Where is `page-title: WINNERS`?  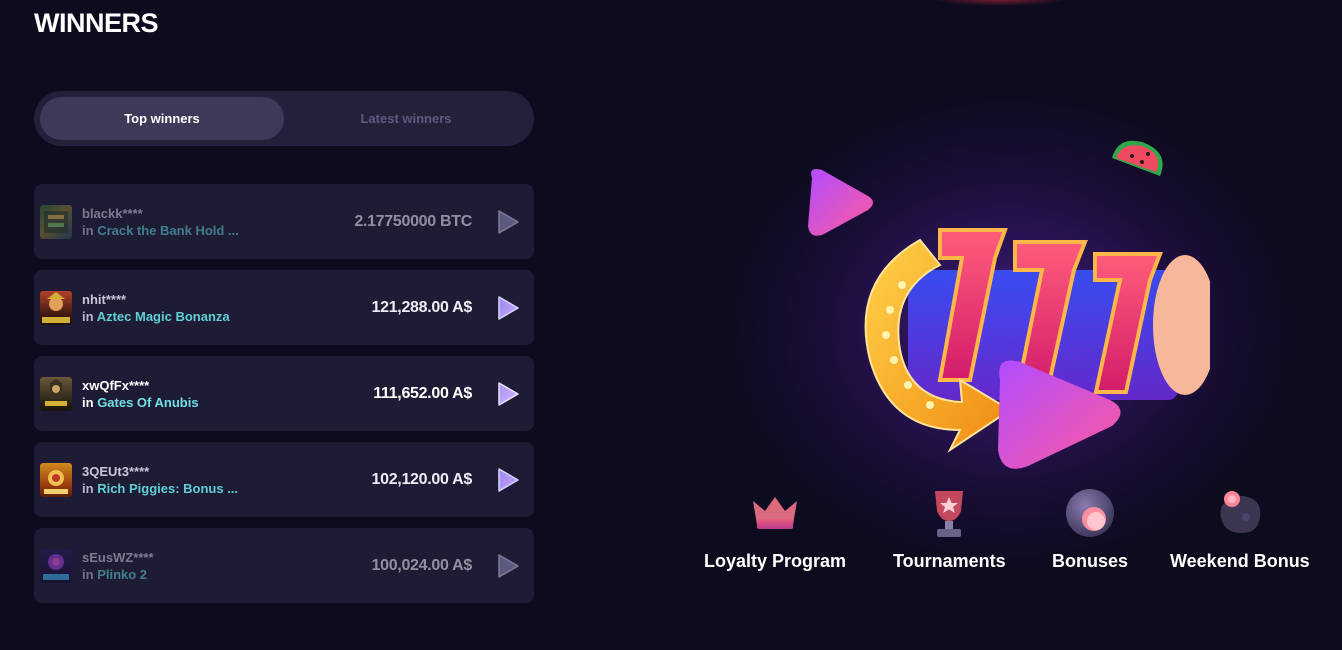
page-title: WINNERS is located at coordinates (96, 23).